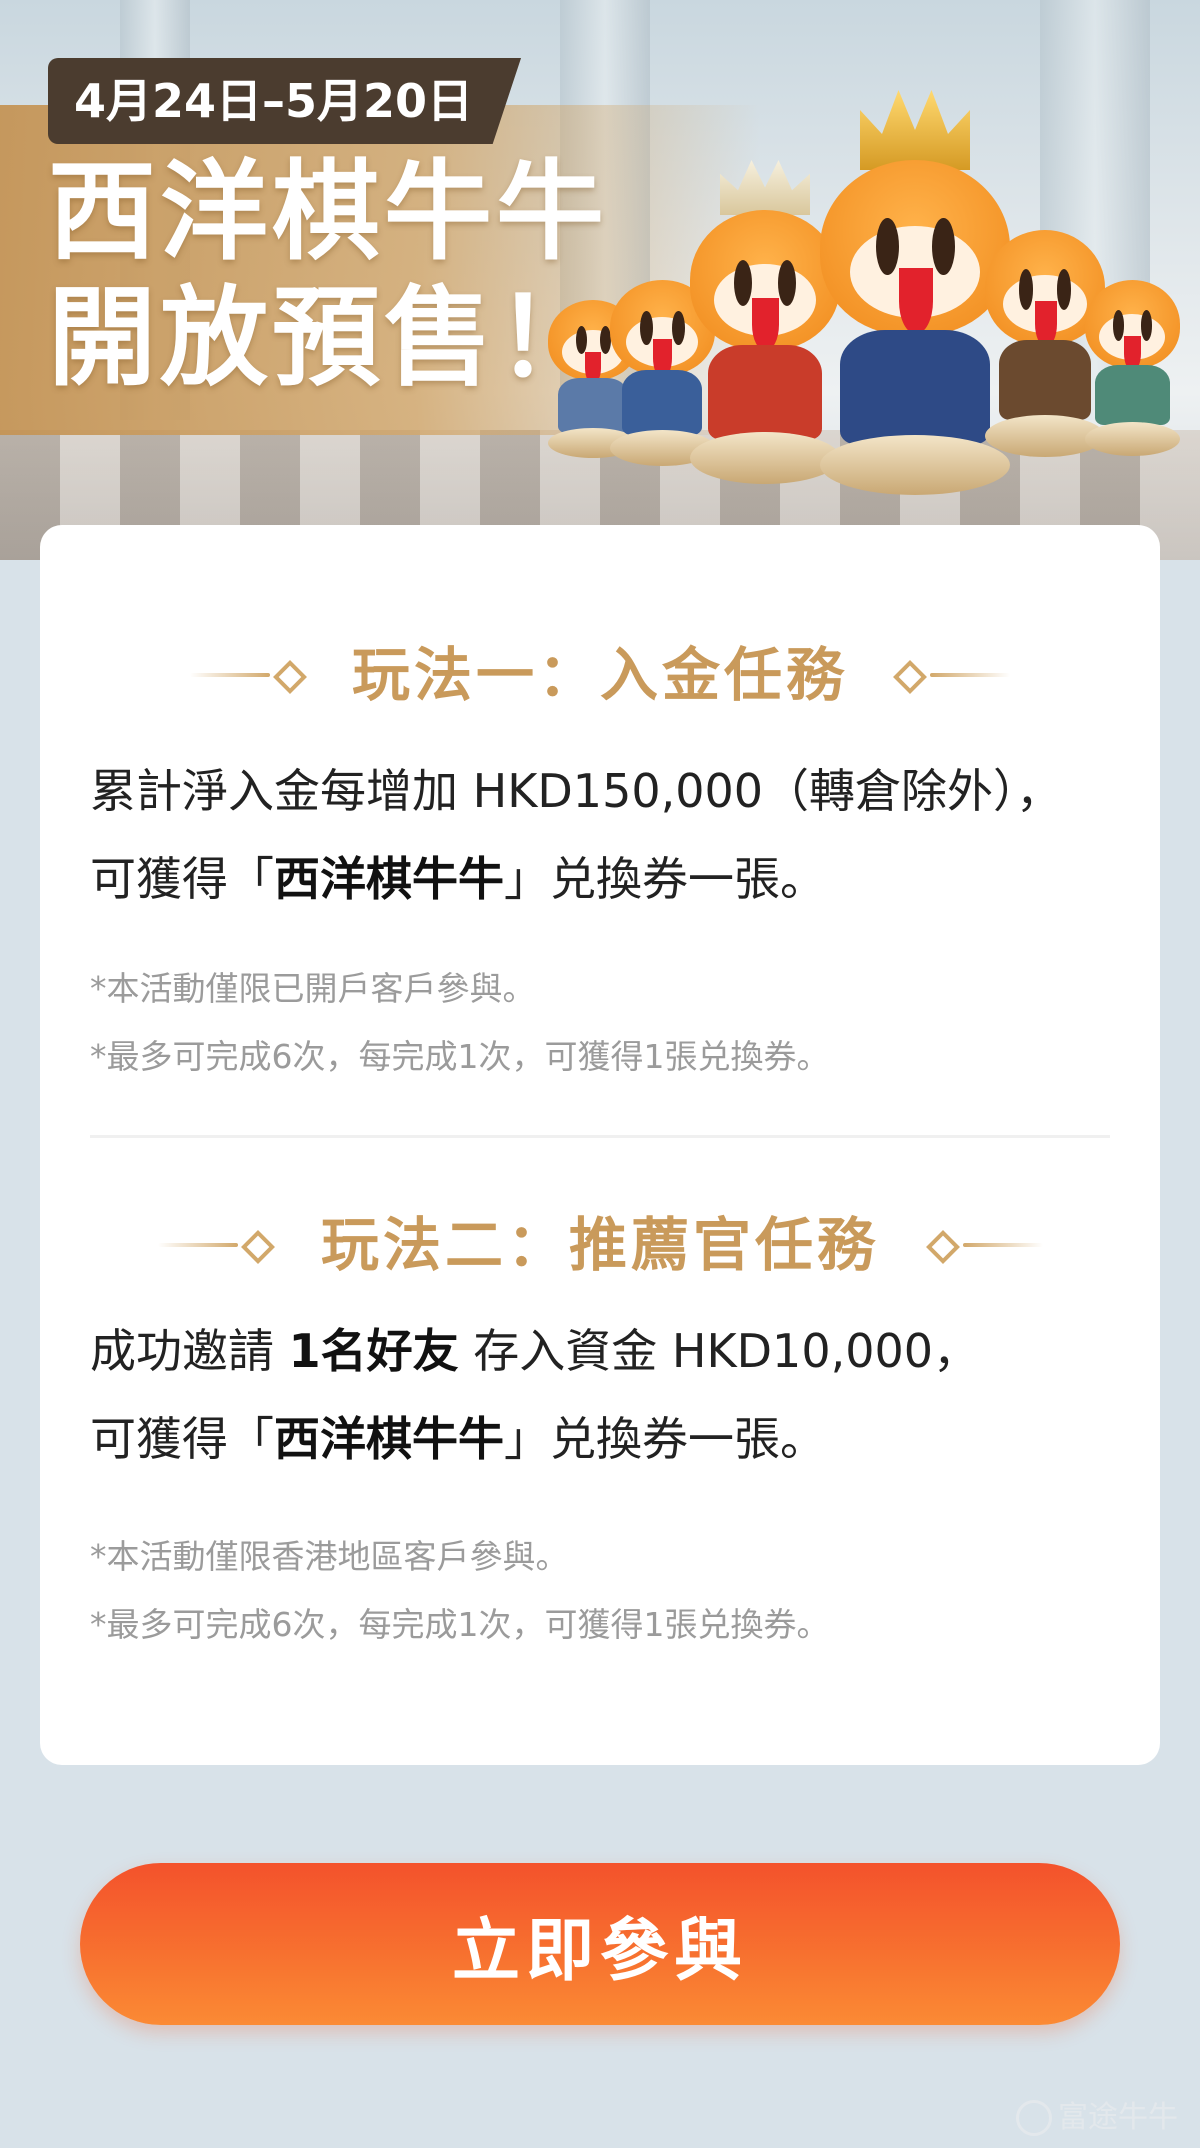  I want to click on banner-title: 西洋棋牛牛 開放預售！, so click(328, 276).